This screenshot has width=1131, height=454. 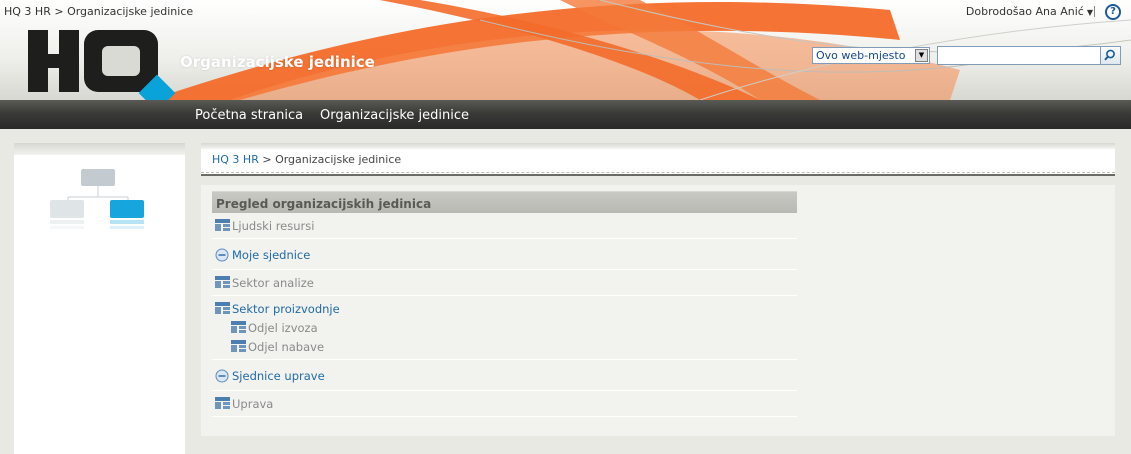 I want to click on org-unit-row: Sjednice uprave, so click(x=504, y=375).